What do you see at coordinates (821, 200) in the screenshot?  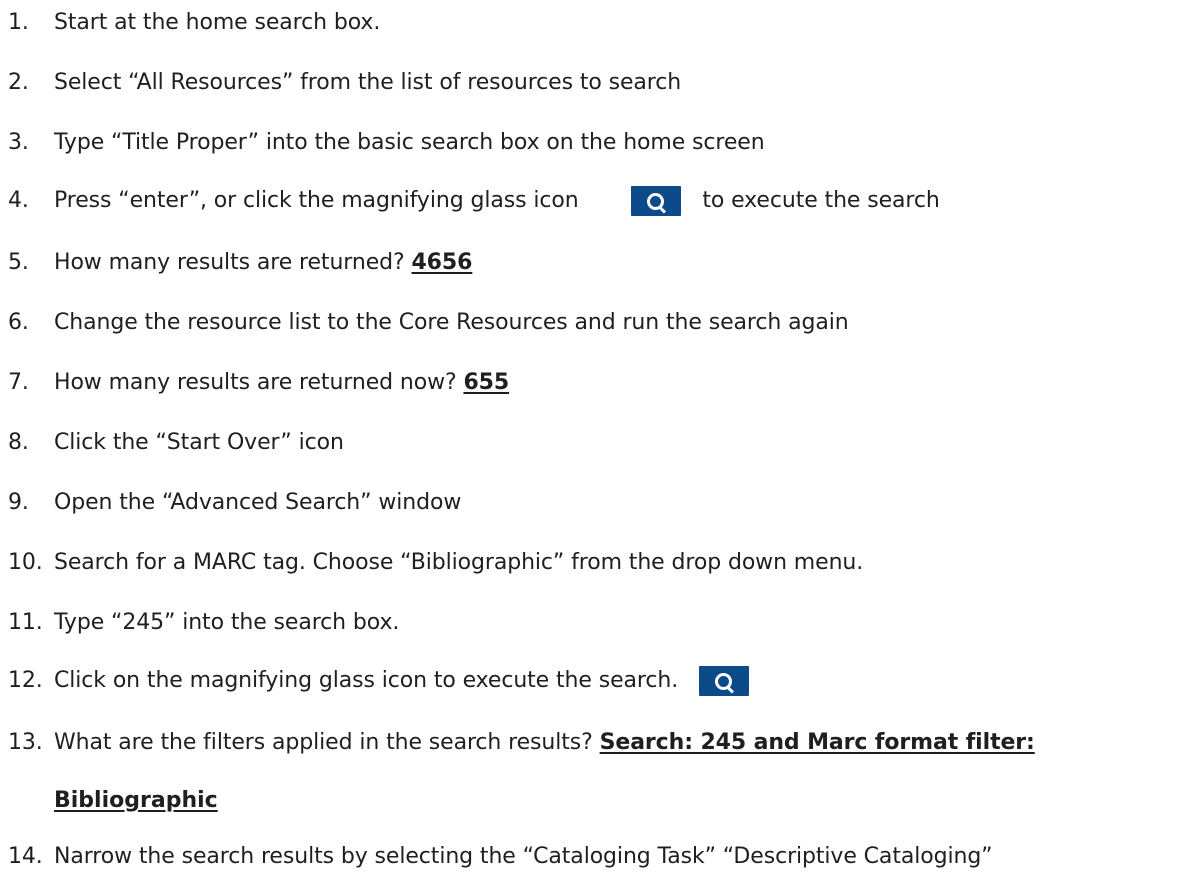 I see `step-text-after-icon: to execute the search` at bounding box center [821, 200].